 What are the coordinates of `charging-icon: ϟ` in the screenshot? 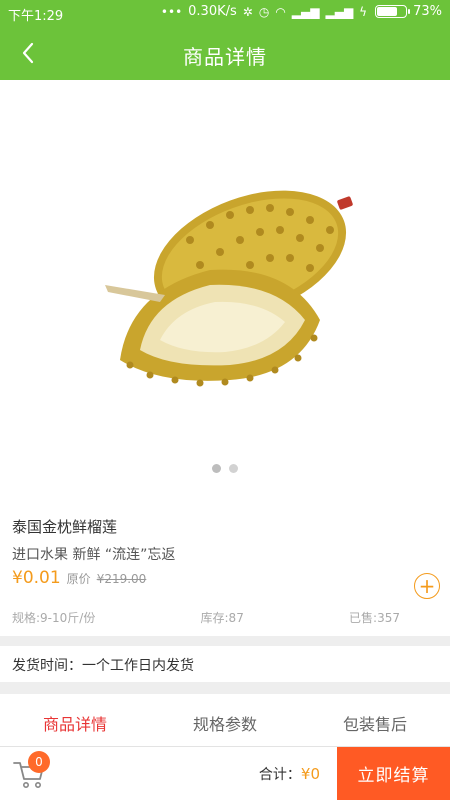 It's located at (363, 11).